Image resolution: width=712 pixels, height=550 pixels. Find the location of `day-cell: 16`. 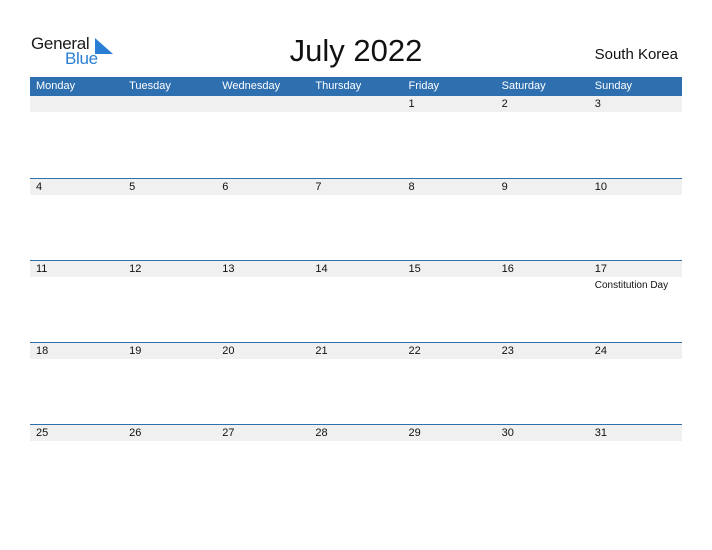

day-cell: 16 is located at coordinates (542, 269).